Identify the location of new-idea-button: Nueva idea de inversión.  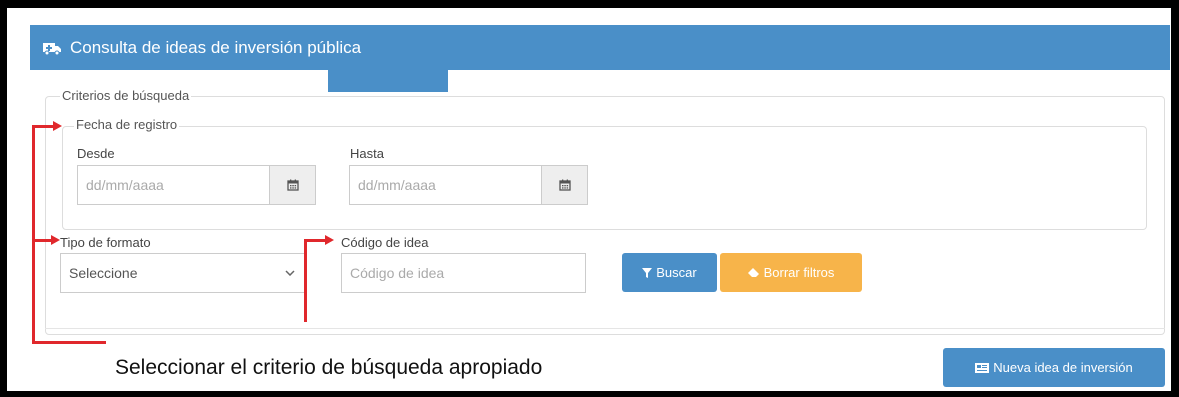
(1054, 367).